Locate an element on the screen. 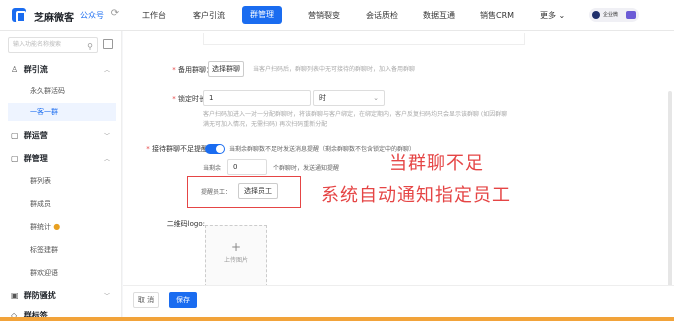  reminder-staff-label: 提醒员工： is located at coordinates (216, 192).